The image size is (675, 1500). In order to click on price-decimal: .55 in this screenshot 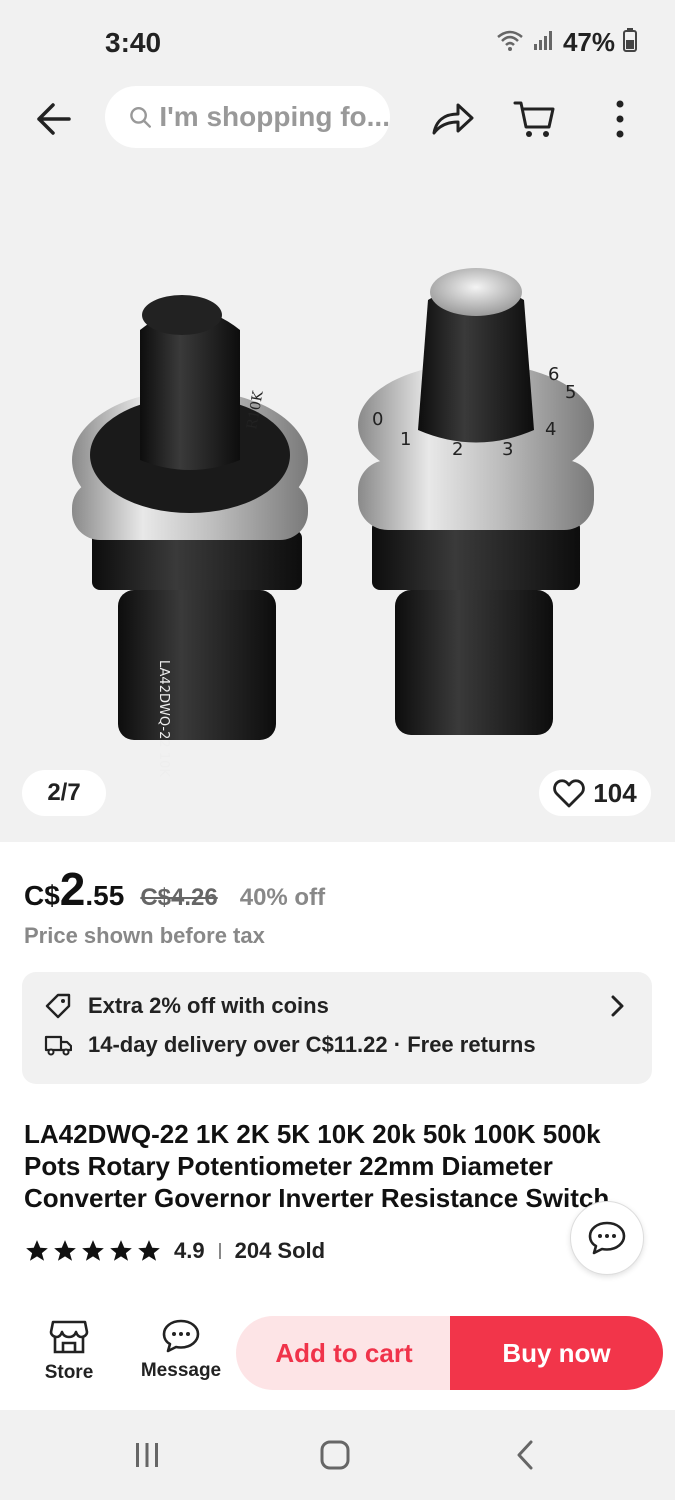, I will do `click(105, 895)`.